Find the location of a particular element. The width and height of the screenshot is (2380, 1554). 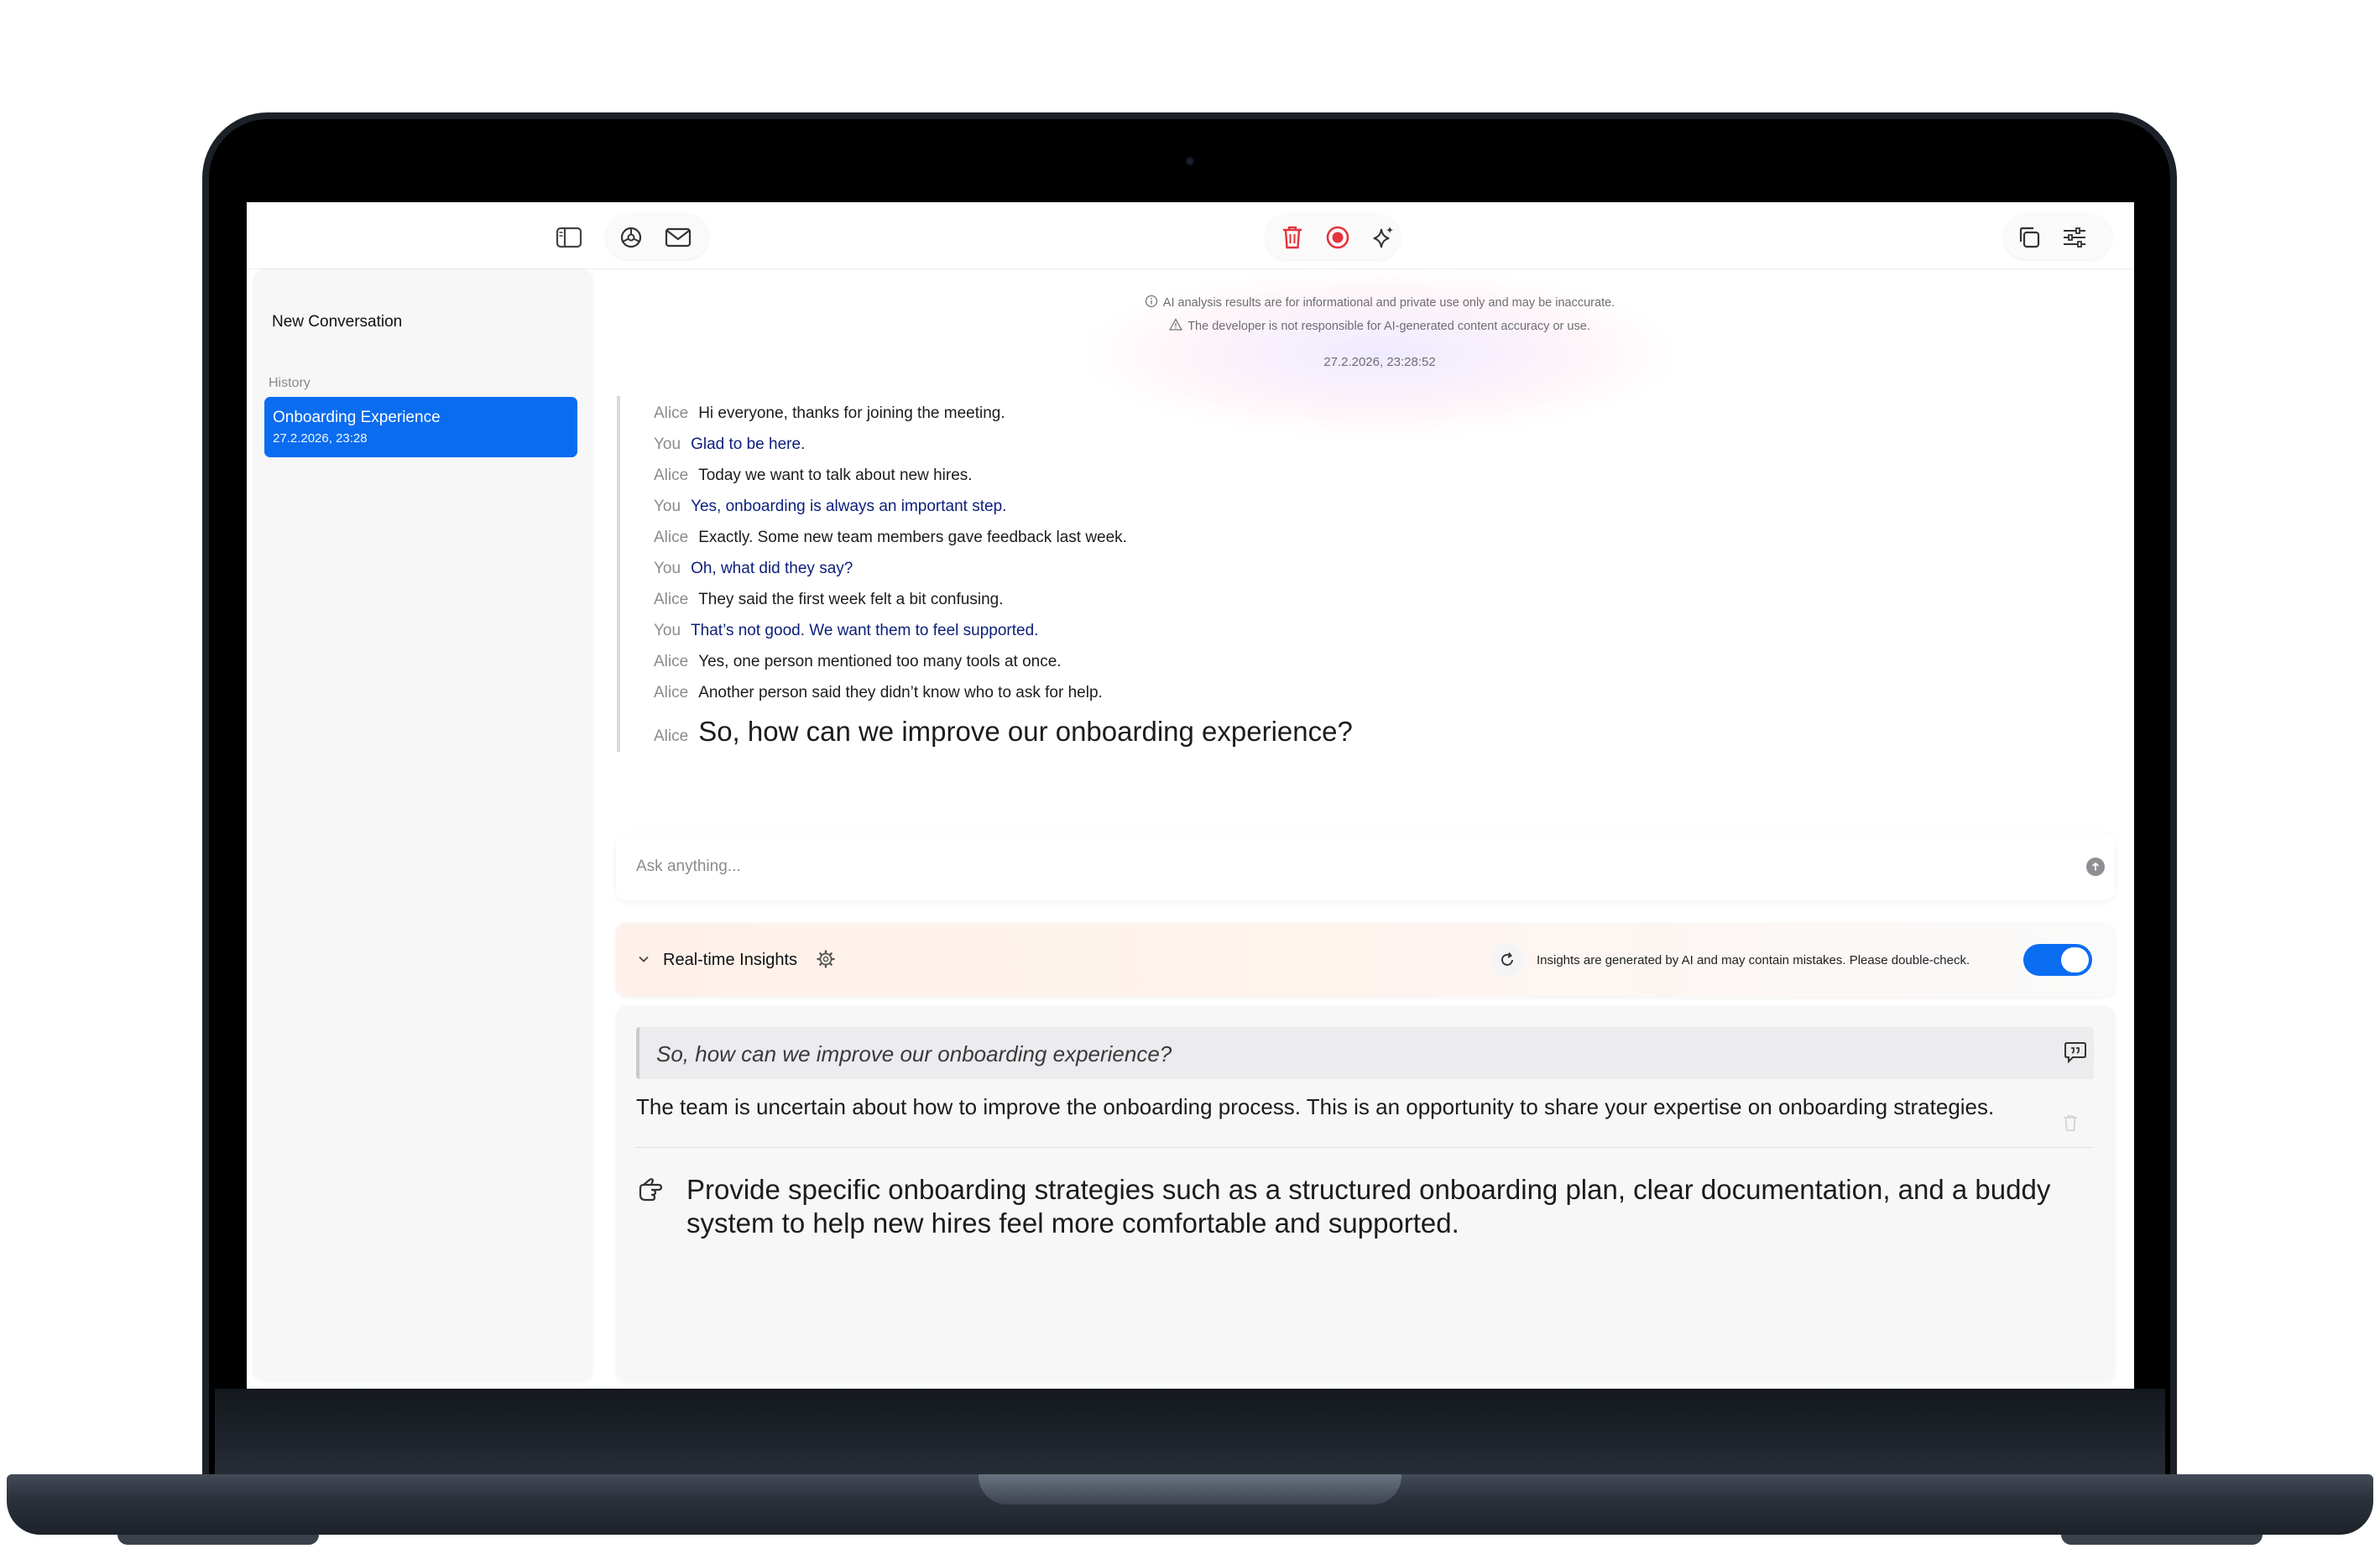

camera-icon is located at coordinates (1190, 161).